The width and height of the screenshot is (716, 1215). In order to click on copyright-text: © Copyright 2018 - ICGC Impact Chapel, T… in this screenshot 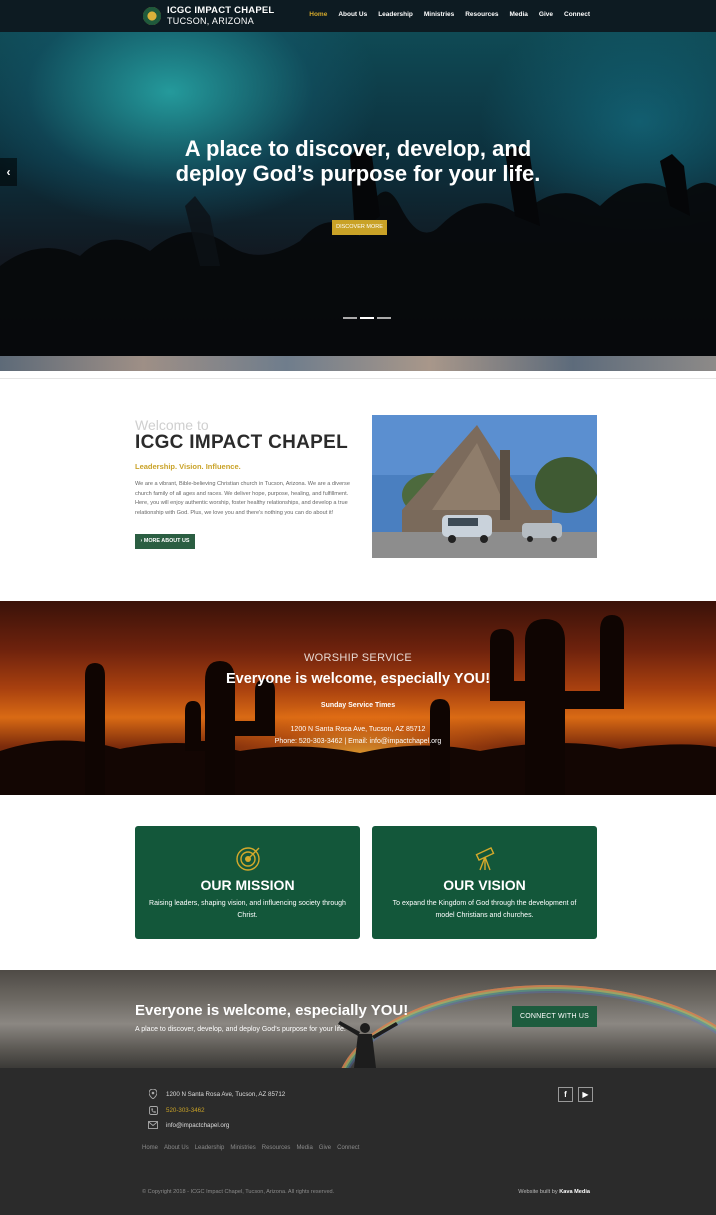, I will do `click(238, 1192)`.